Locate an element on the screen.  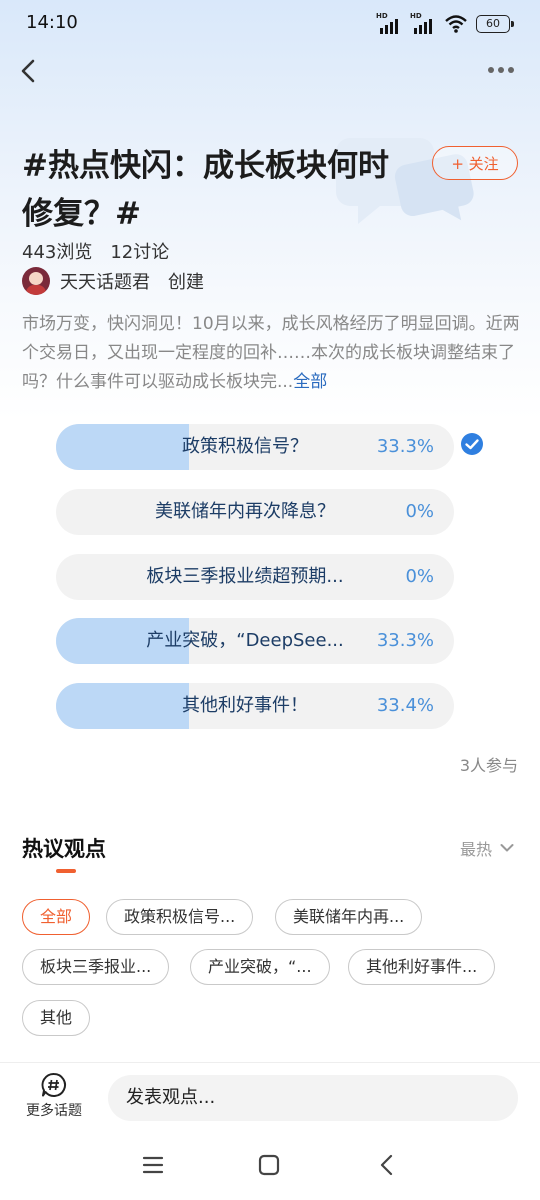
filter-chip: 其他 is located at coordinates (56, 1018).